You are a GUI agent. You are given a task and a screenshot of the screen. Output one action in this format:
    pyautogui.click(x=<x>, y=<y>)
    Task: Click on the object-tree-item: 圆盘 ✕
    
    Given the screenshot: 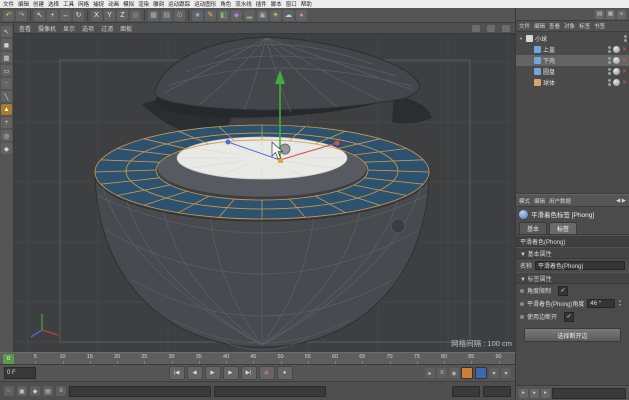 What is the action you would take?
    pyautogui.click(x=572, y=71)
    